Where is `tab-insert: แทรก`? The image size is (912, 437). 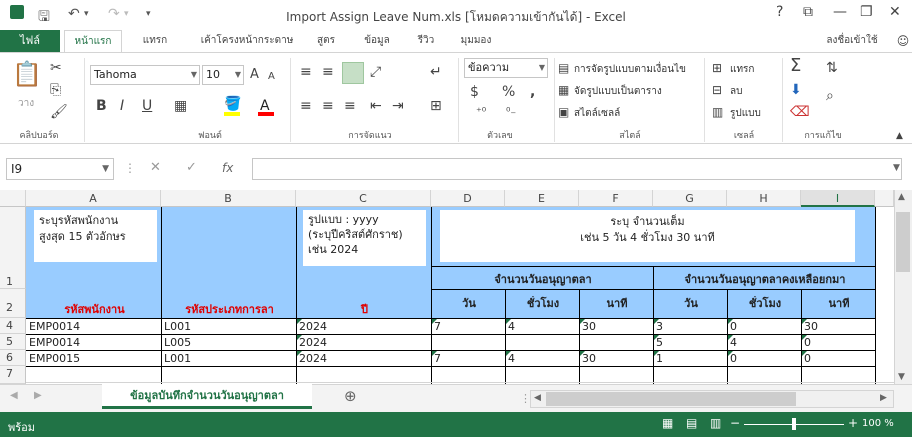
tab-insert: แทรก is located at coordinates (155, 41).